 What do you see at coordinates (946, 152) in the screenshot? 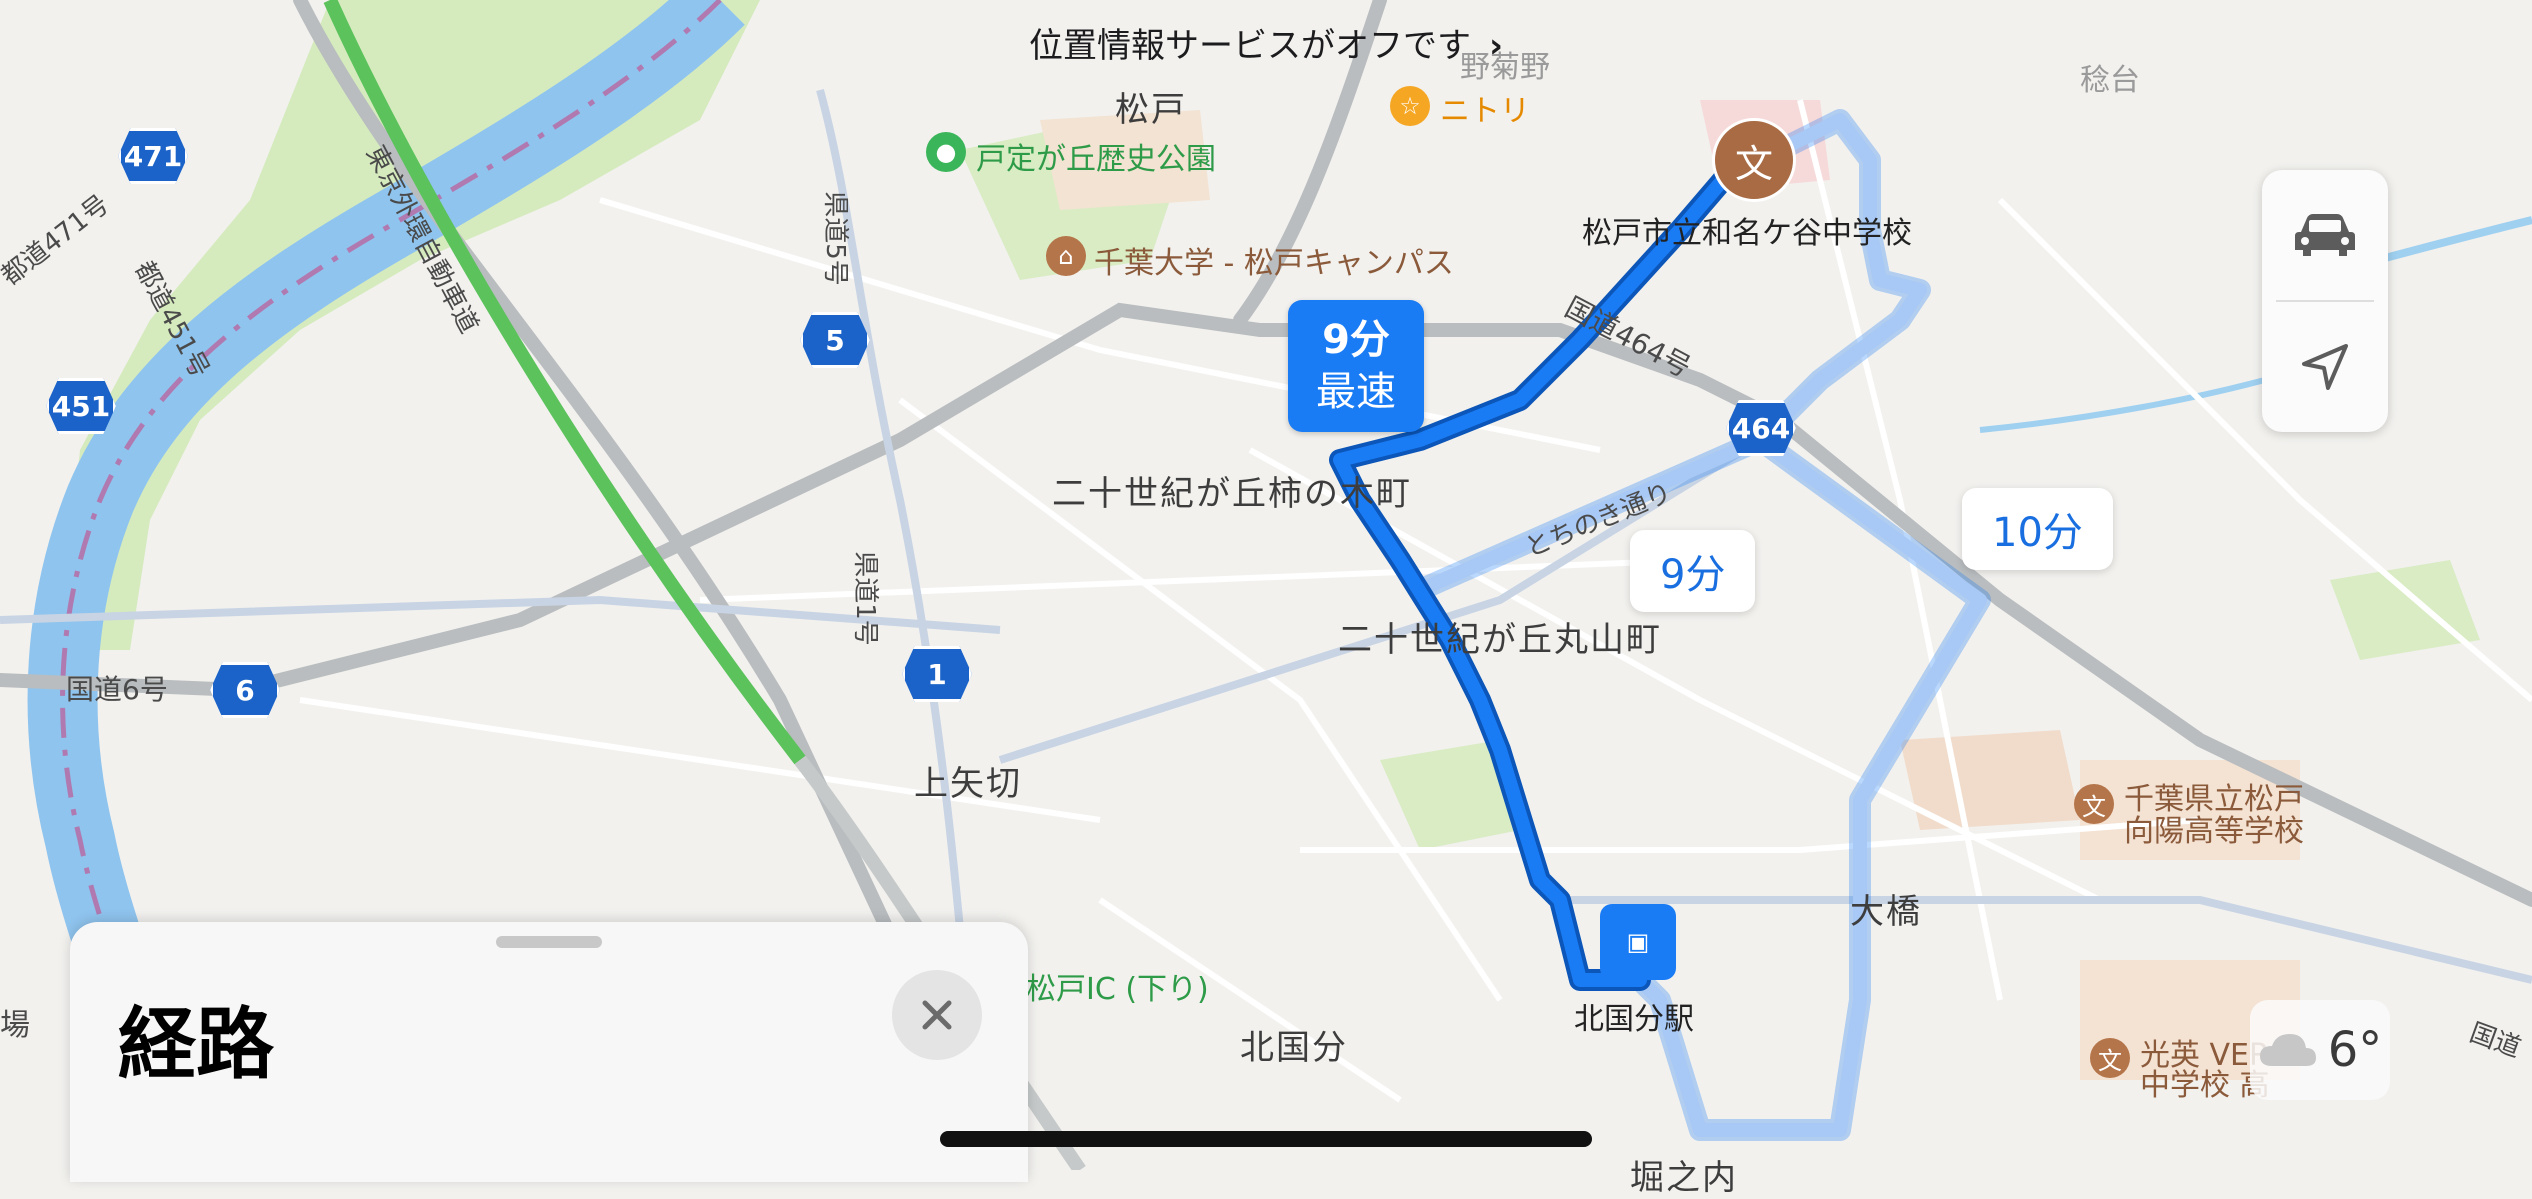
I see `park-icon: ●` at bounding box center [946, 152].